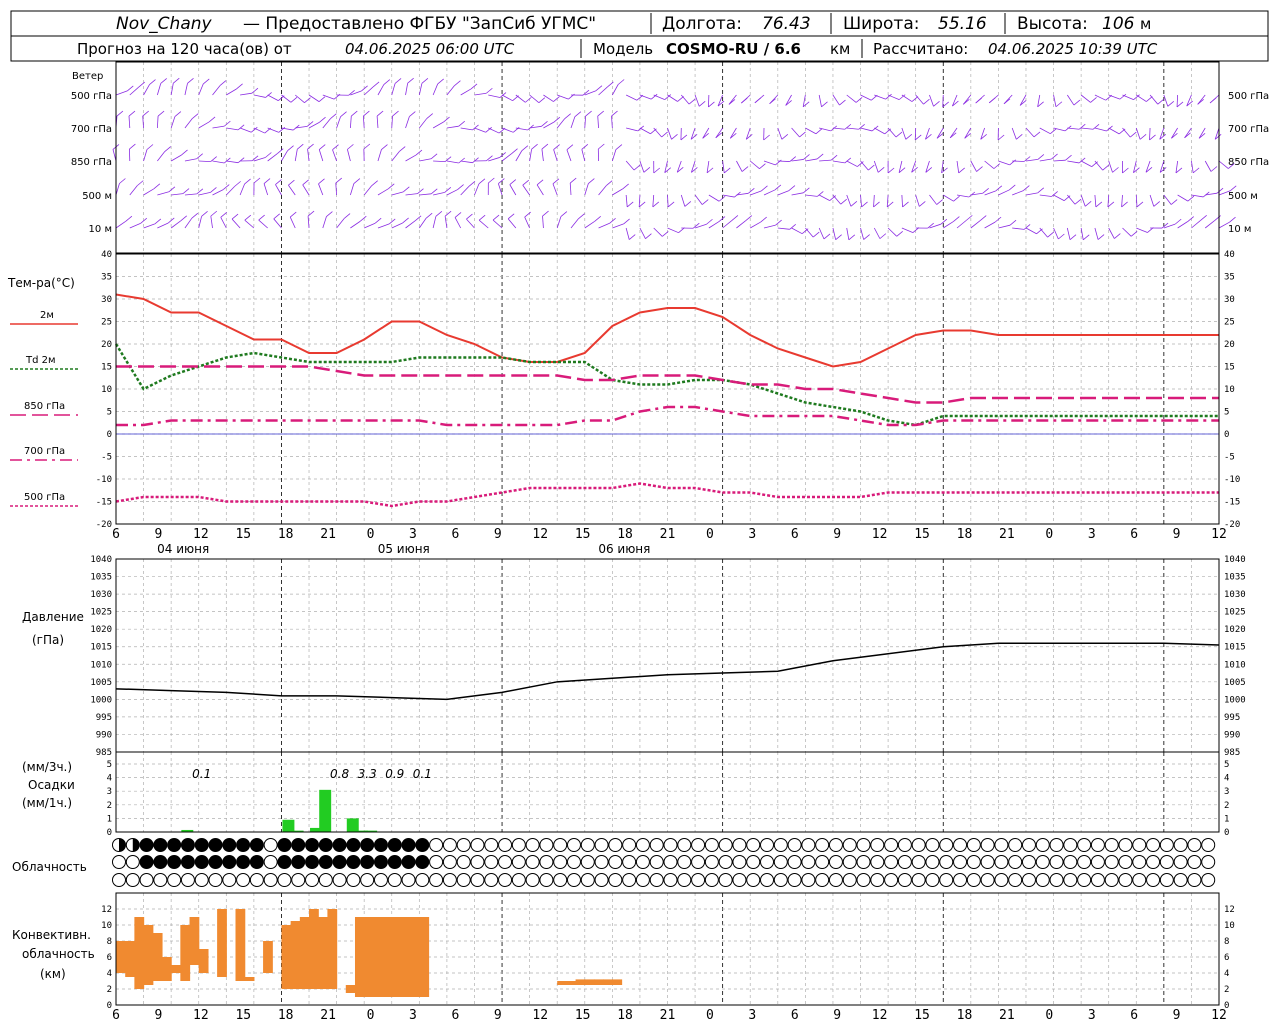 The image size is (1280, 1024). What do you see at coordinates (1134, 1015) in the screenshot?
I see `x-tick-label: 6` at bounding box center [1134, 1015].